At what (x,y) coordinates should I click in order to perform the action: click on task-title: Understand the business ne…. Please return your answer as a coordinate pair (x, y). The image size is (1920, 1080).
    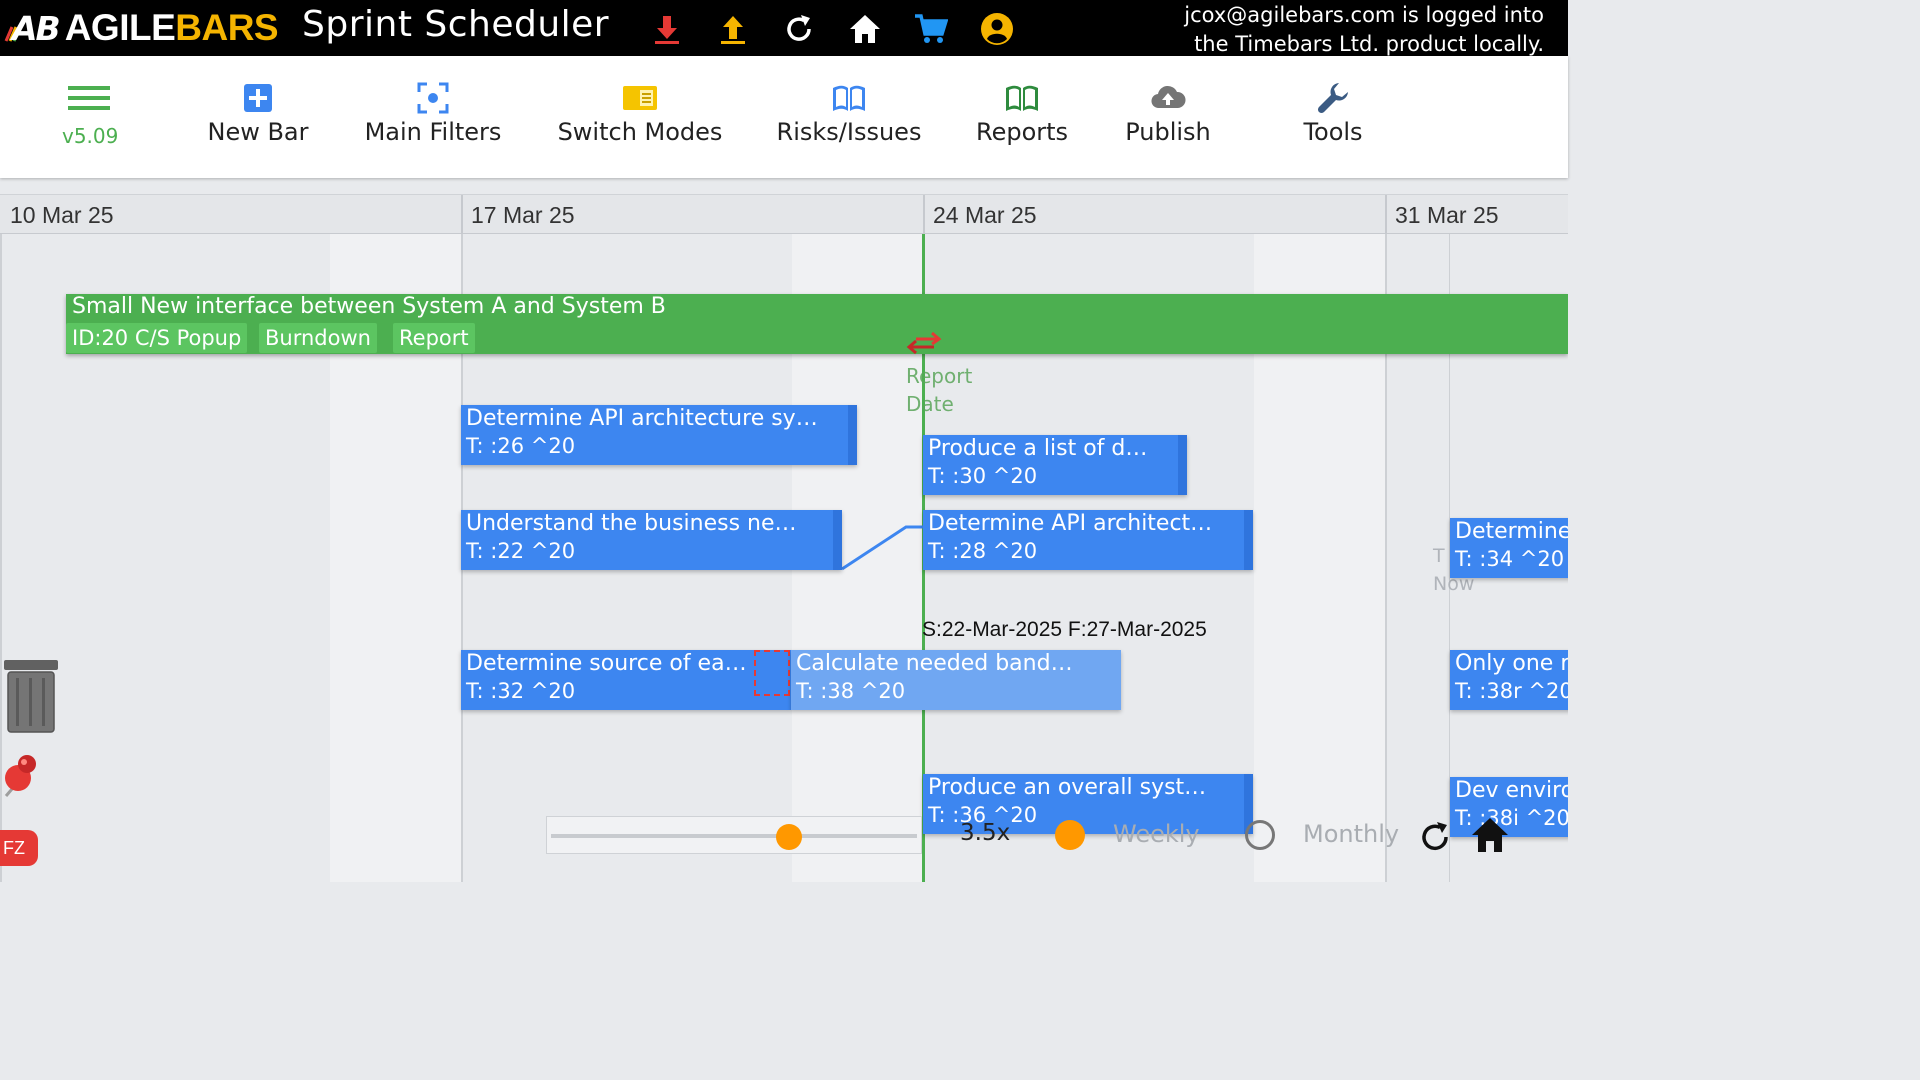
    Looking at the image, I should click on (631, 523).